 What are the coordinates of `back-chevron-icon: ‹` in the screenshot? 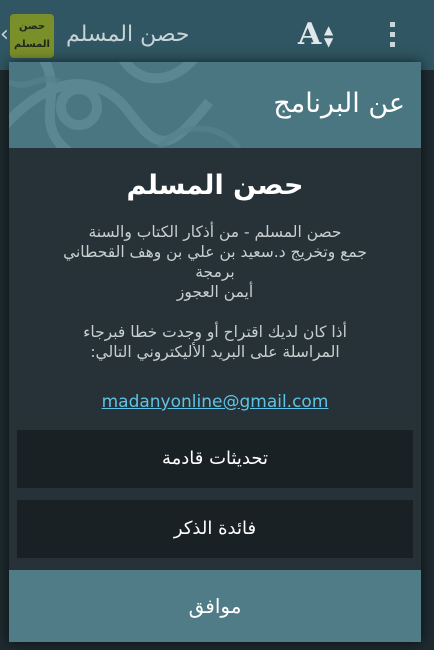 It's located at (4, 34).